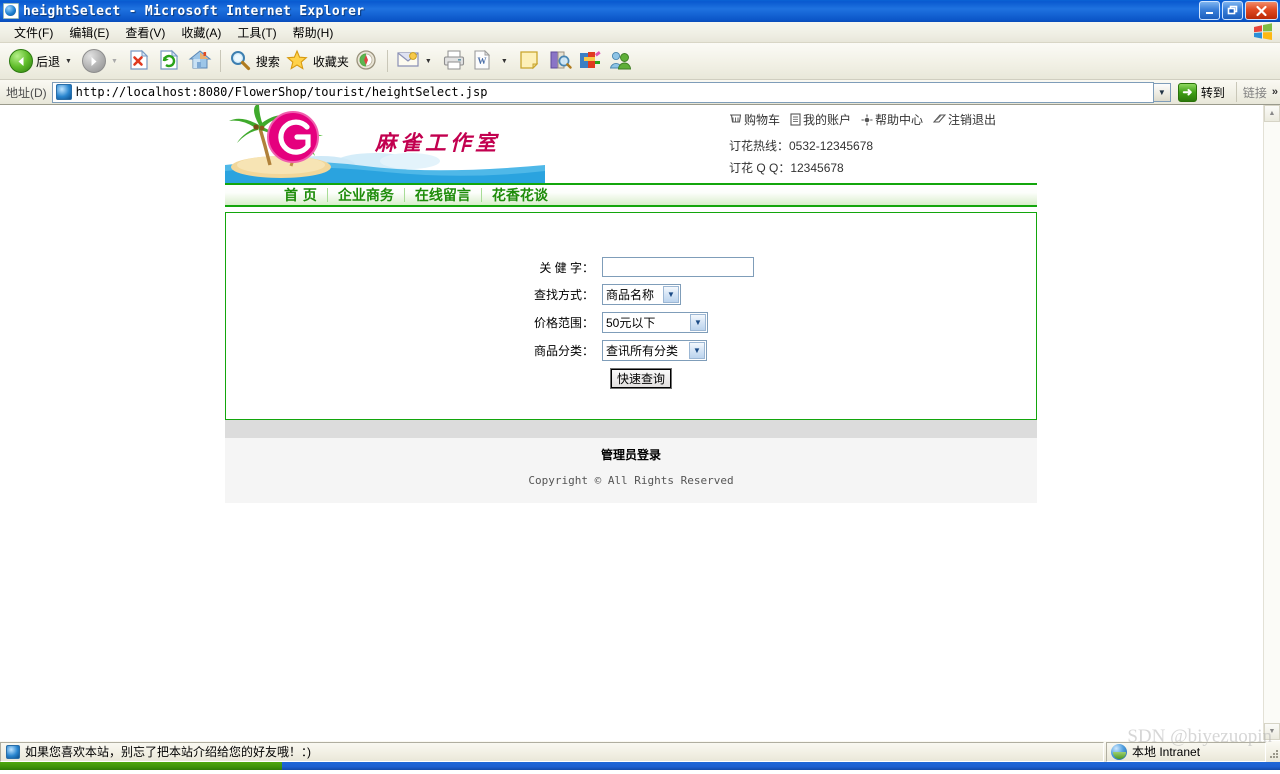 This screenshot has height=774, width=1280. Describe the element at coordinates (1261, 10) in the screenshot. I see `close-button` at that location.